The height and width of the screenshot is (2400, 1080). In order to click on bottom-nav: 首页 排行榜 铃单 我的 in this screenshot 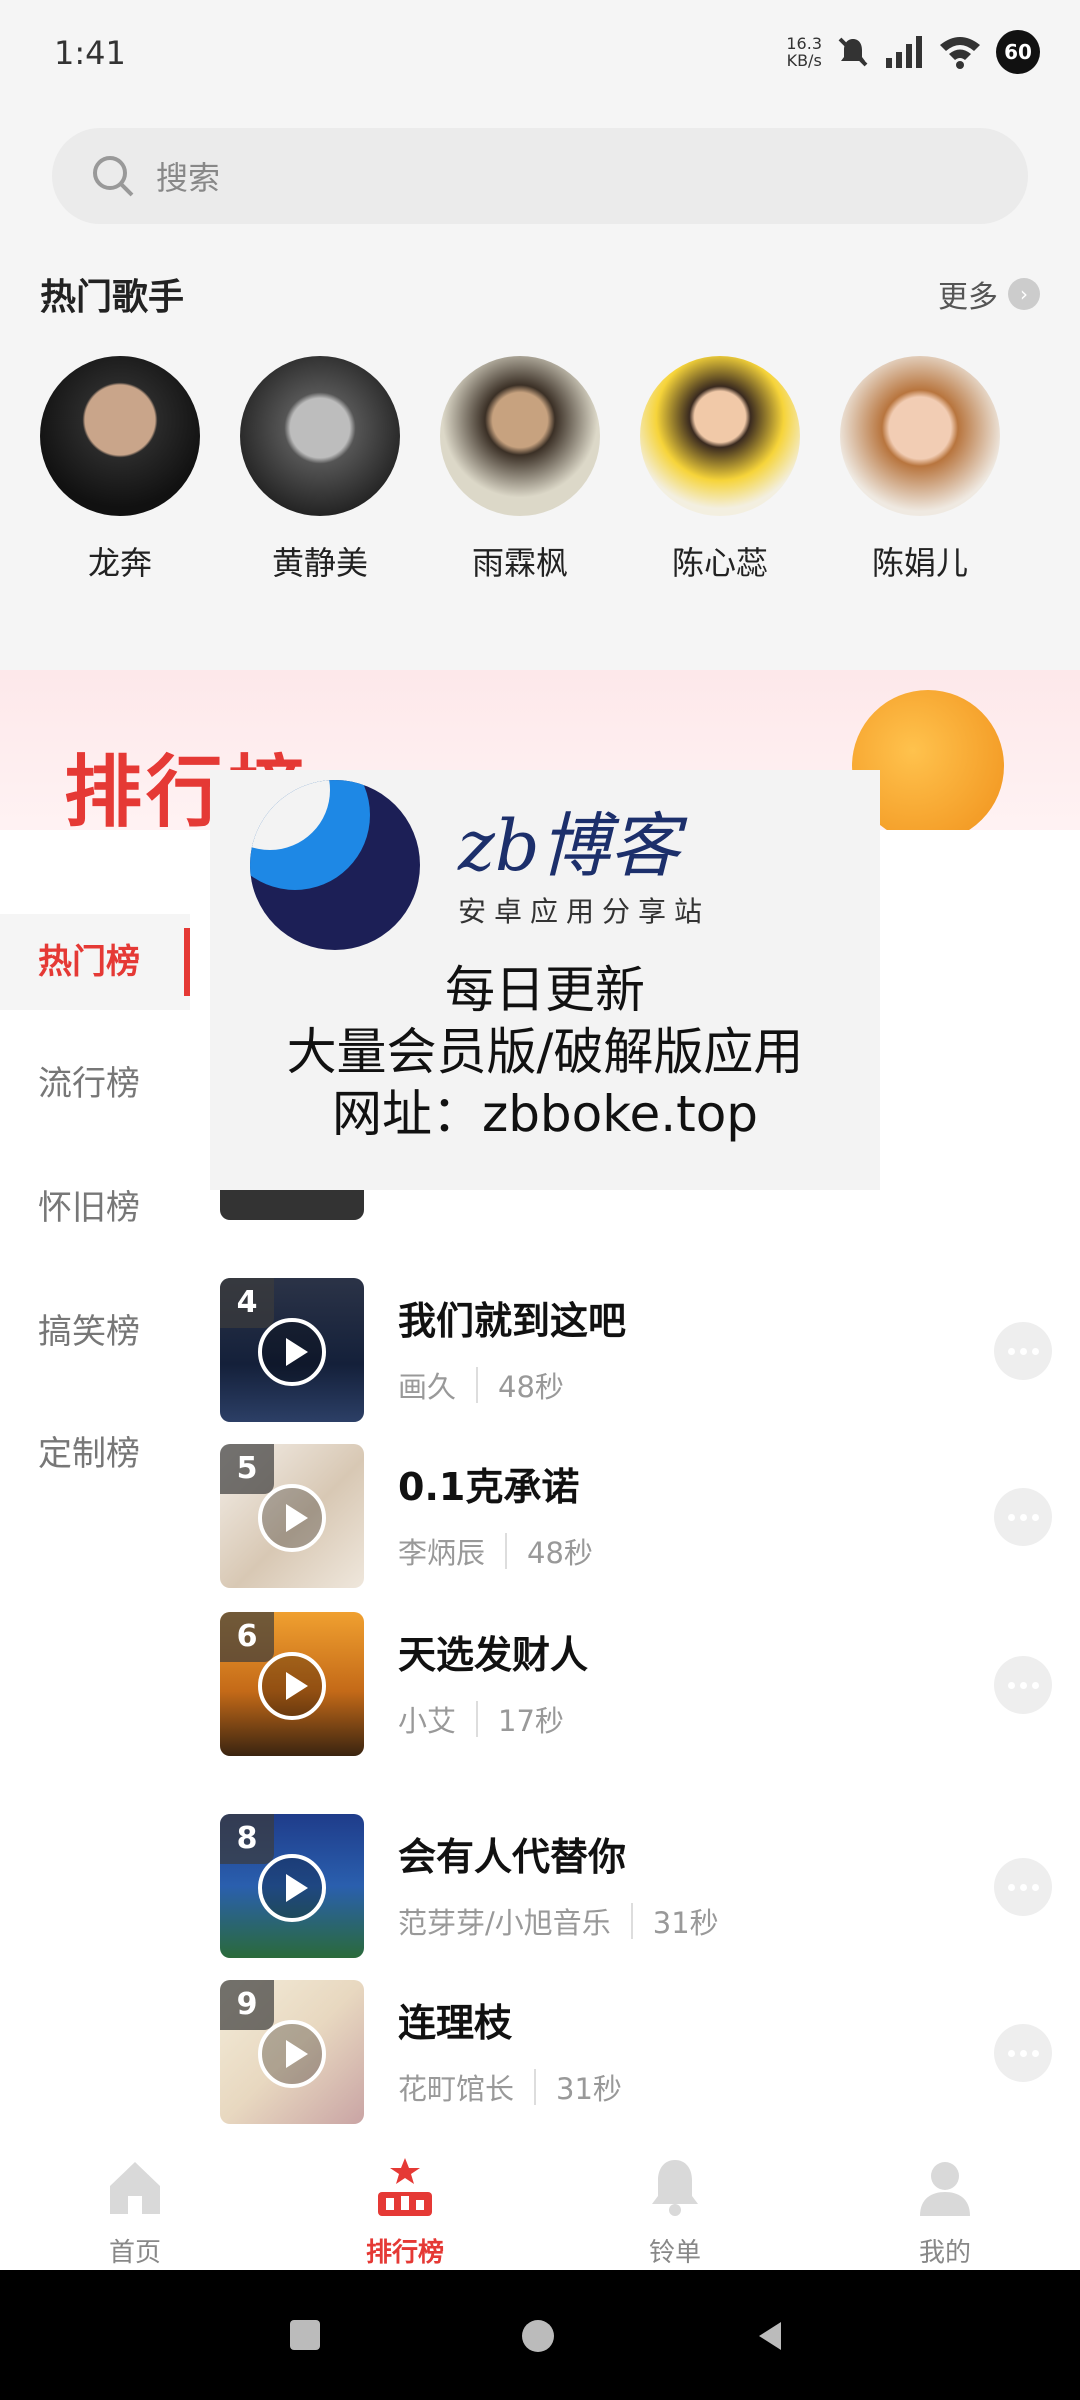, I will do `click(540, 2210)`.